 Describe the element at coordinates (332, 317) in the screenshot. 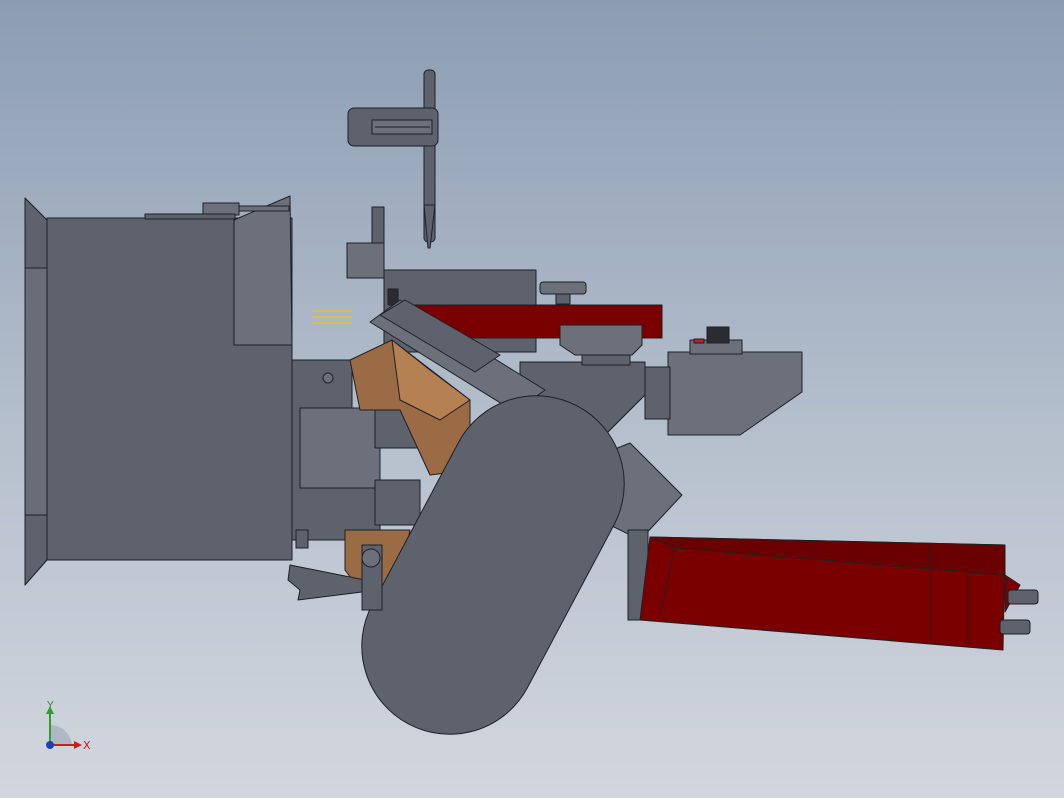

I see `wiring-detail` at that location.